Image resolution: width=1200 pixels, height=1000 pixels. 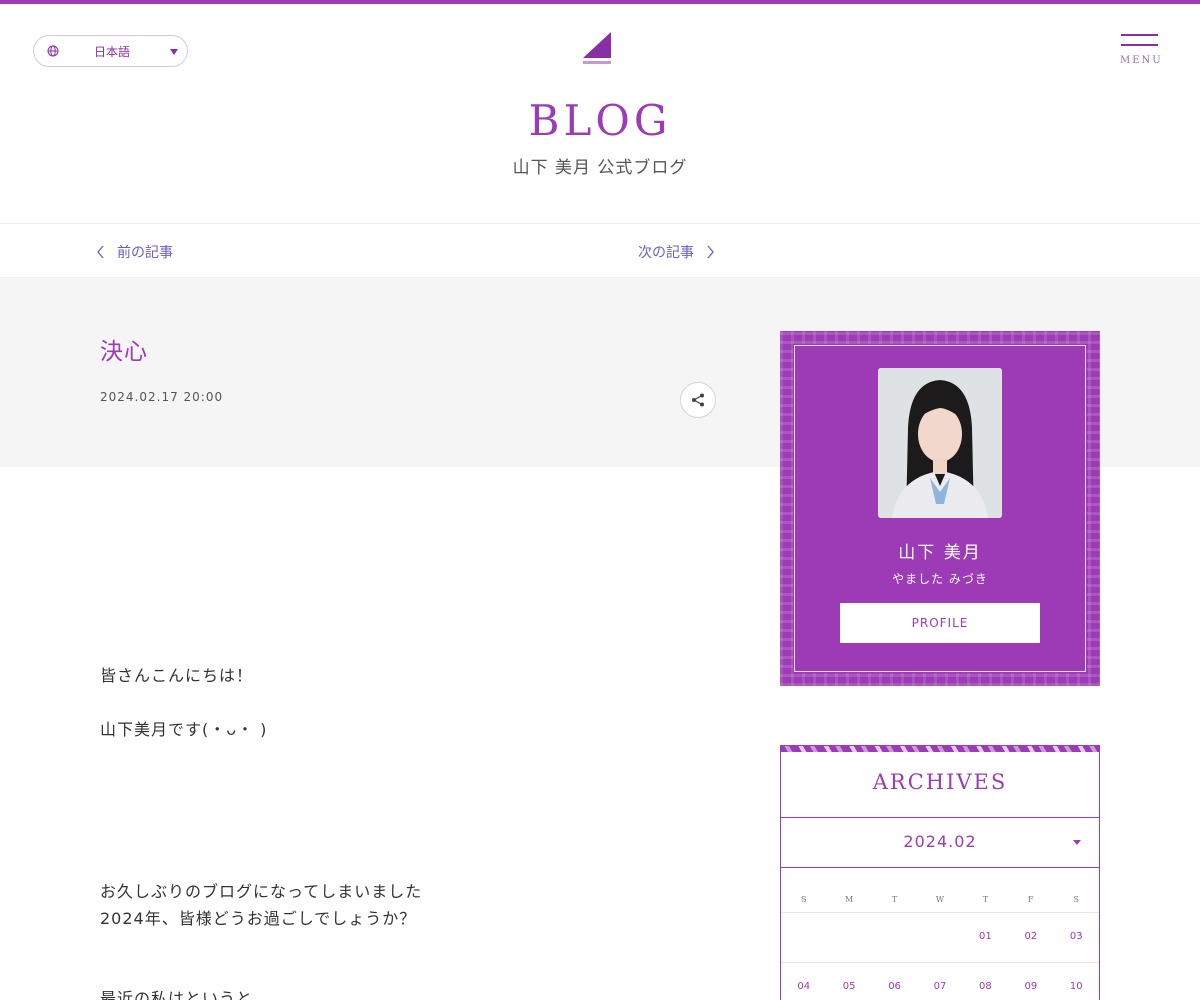 What do you see at coordinates (848, 986) in the screenshot?
I see `calendar-day: 05` at bounding box center [848, 986].